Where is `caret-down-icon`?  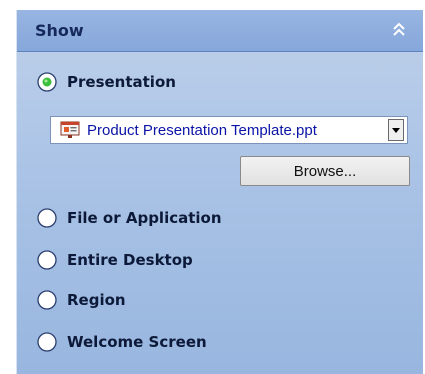
caret-down-icon is located at coordinates (396, 130).